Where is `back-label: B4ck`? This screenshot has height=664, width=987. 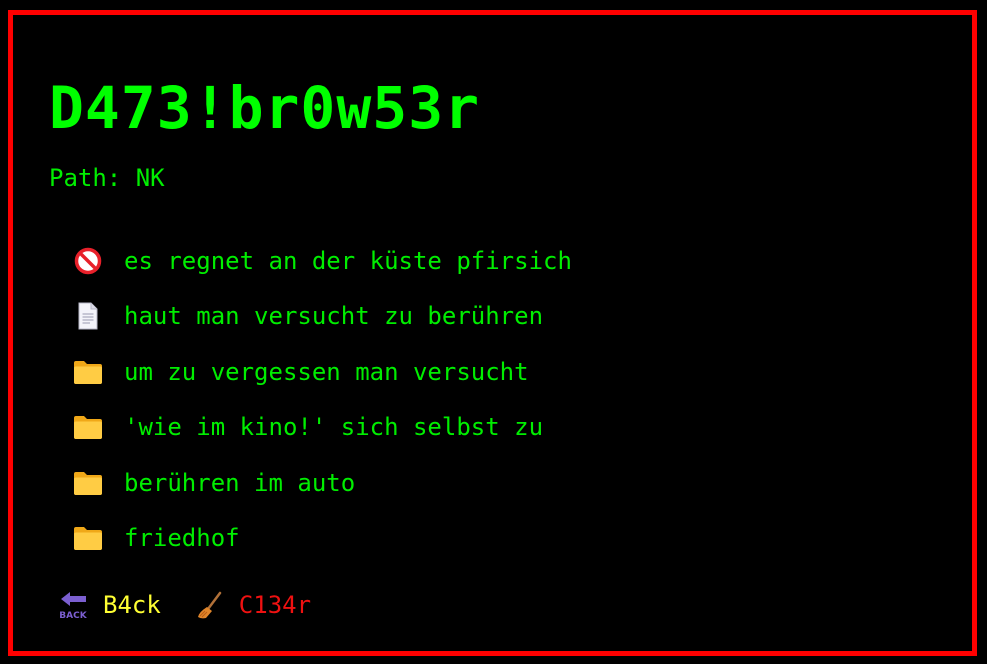 back-label: B4ck is located at coordinates (132, 605).